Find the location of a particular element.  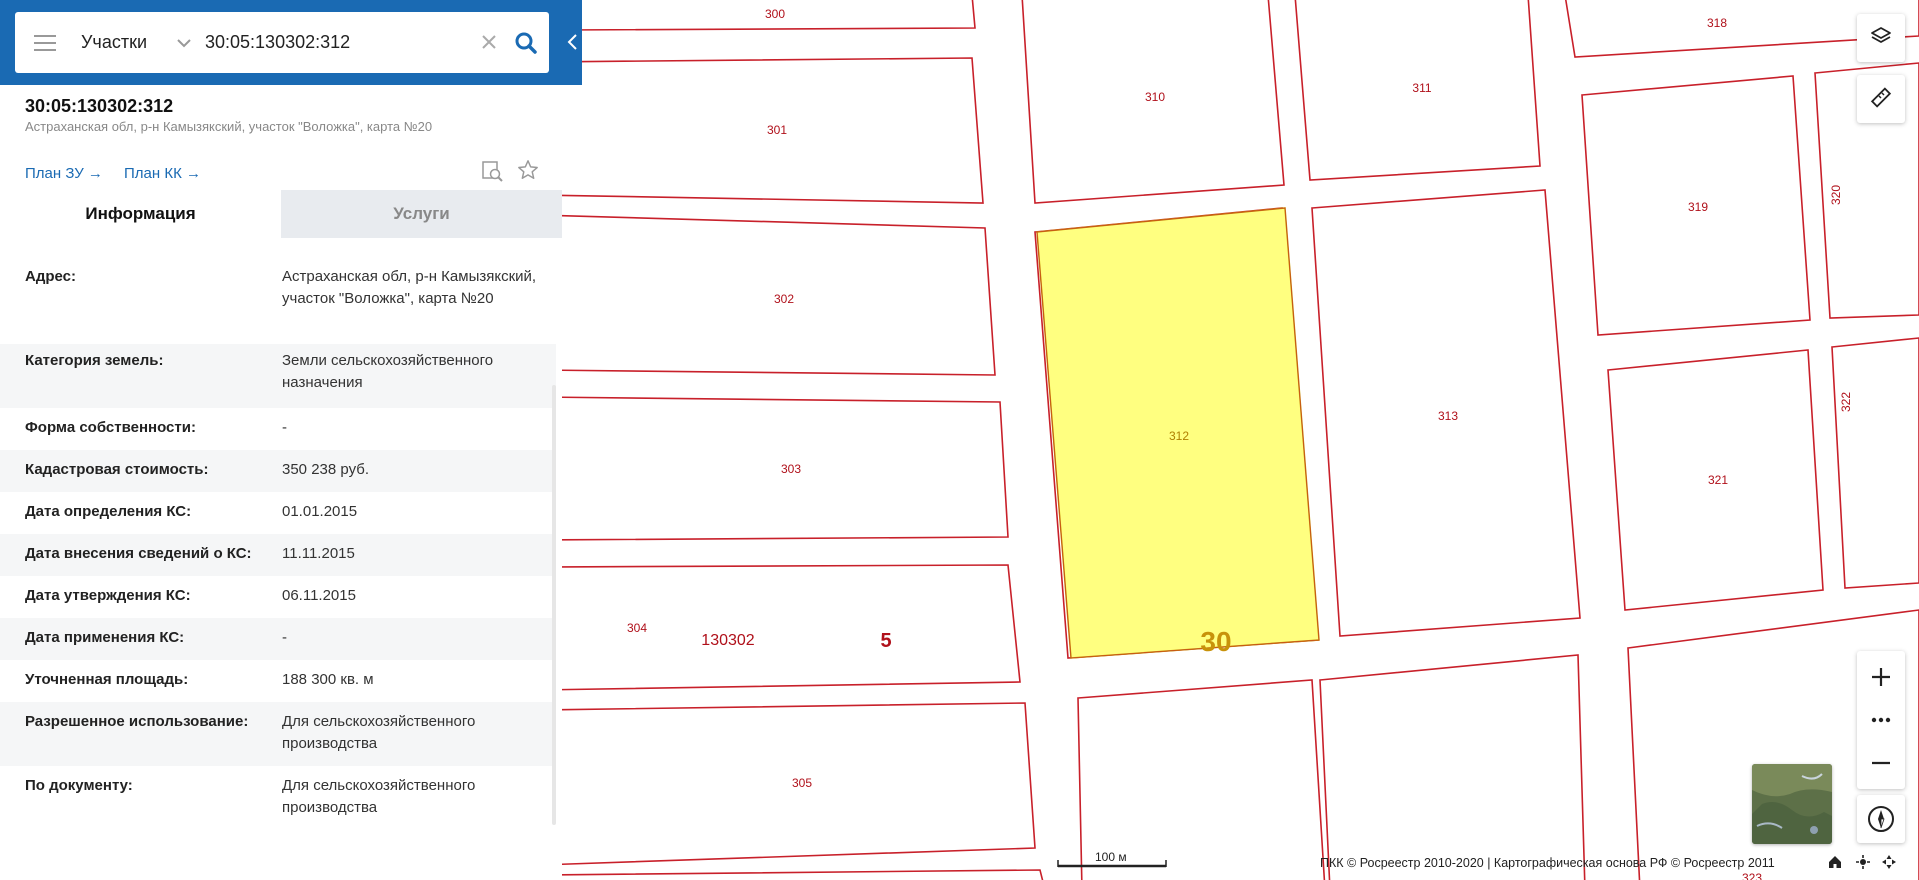

parcel-bottom-left is located at coordinates (803, 874).